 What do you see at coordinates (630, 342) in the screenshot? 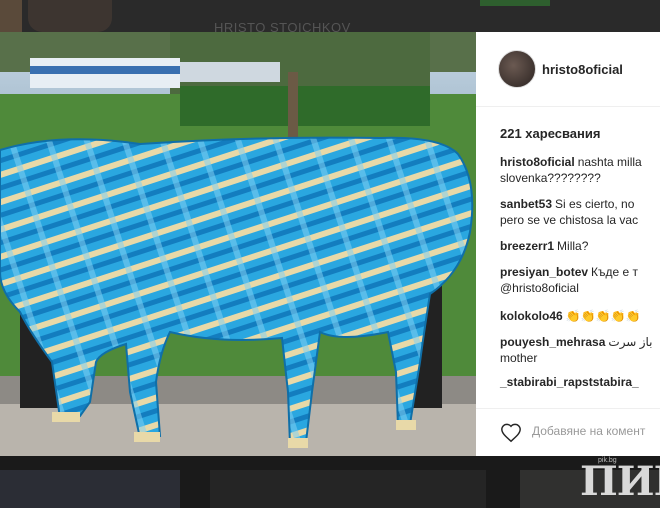
I see `comment-text: ﺑﺎﺯ ﺳﺮﺕ` at bounding box center [630, 342].